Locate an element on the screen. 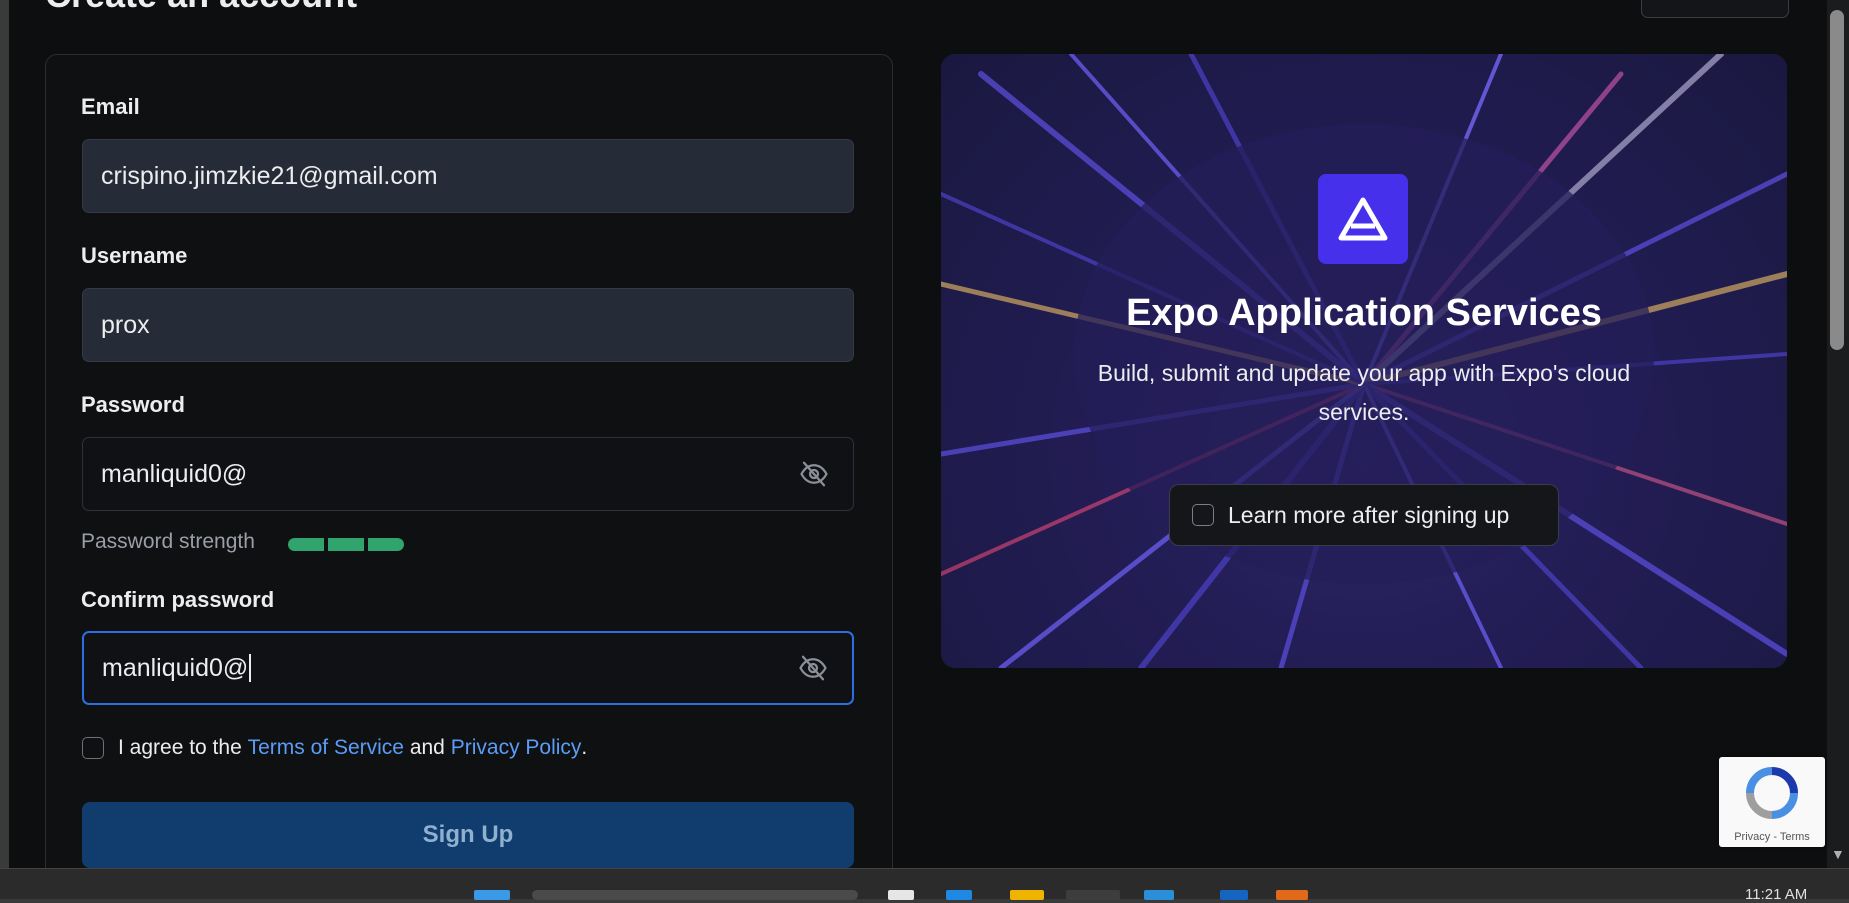  text-caret is located at coordinates (250, 668).